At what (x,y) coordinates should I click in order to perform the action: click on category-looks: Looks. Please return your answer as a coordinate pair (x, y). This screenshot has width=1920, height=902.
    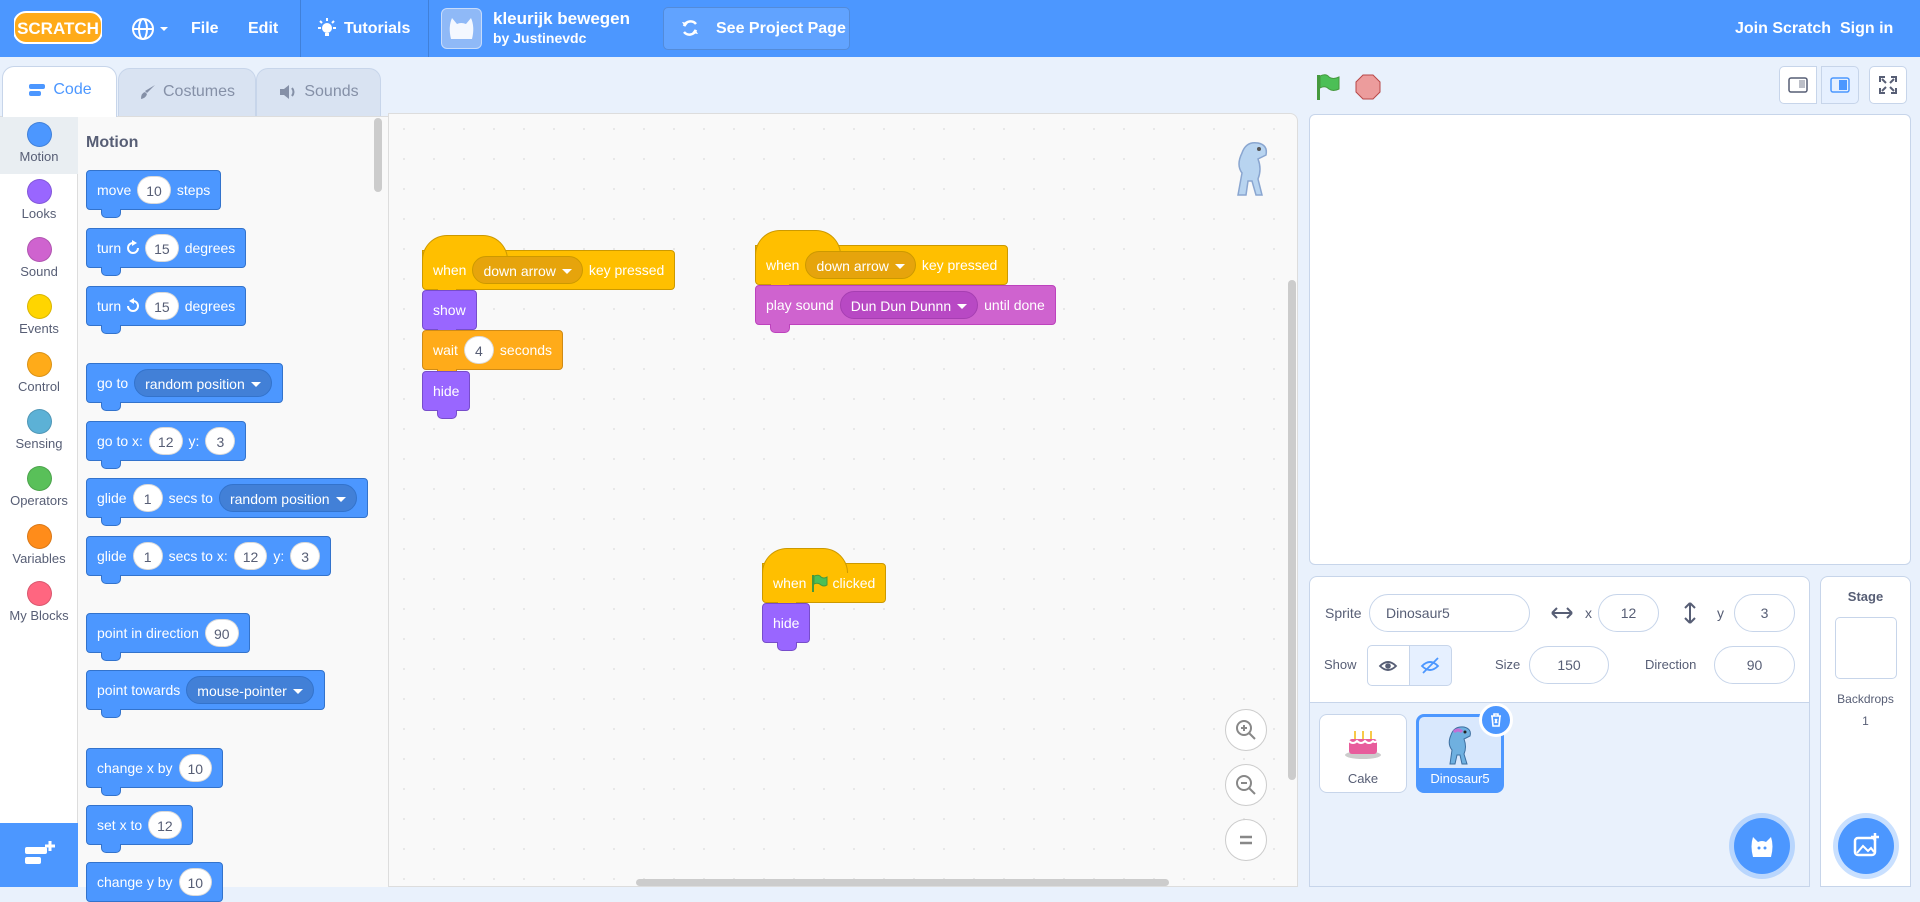
    Looking at the image, I should click on (39, 202).